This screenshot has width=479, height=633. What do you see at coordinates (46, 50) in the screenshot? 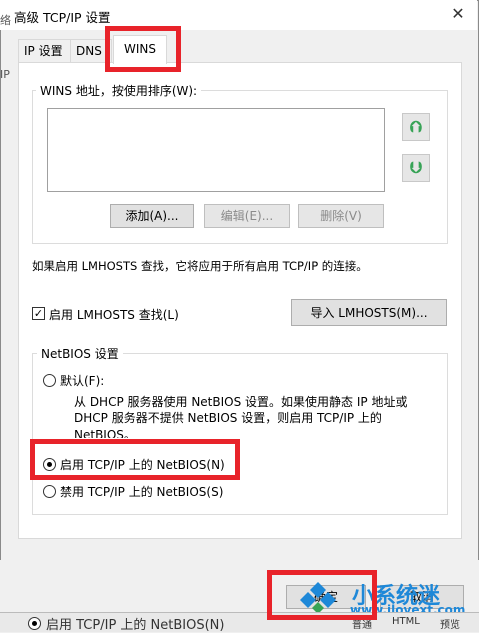
I see `tab-ip-settings: IP 设置` at bounding box center [46, 50].